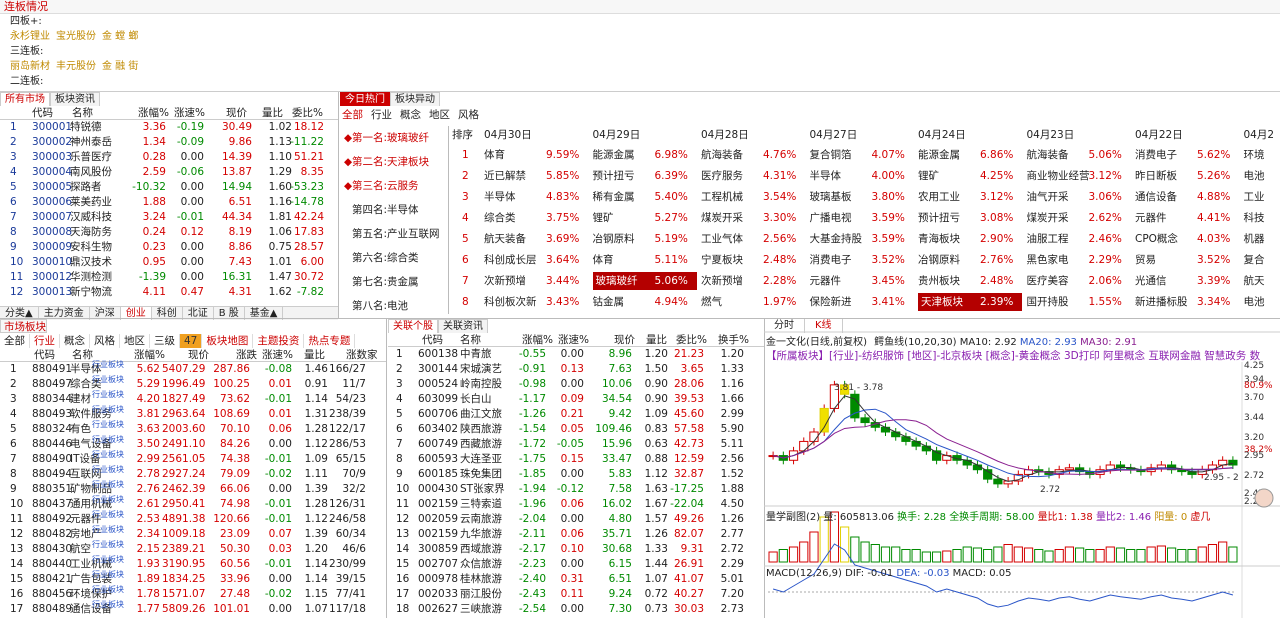 The width and height of the screenshot is (1280, 618). What do you see at coordinates (169, 127) in the screenshot?
I see `table-row: 1 300001 特锐德 3.36 -0.19 30.49 1.02 18.12` at bounding box center [169, 127].